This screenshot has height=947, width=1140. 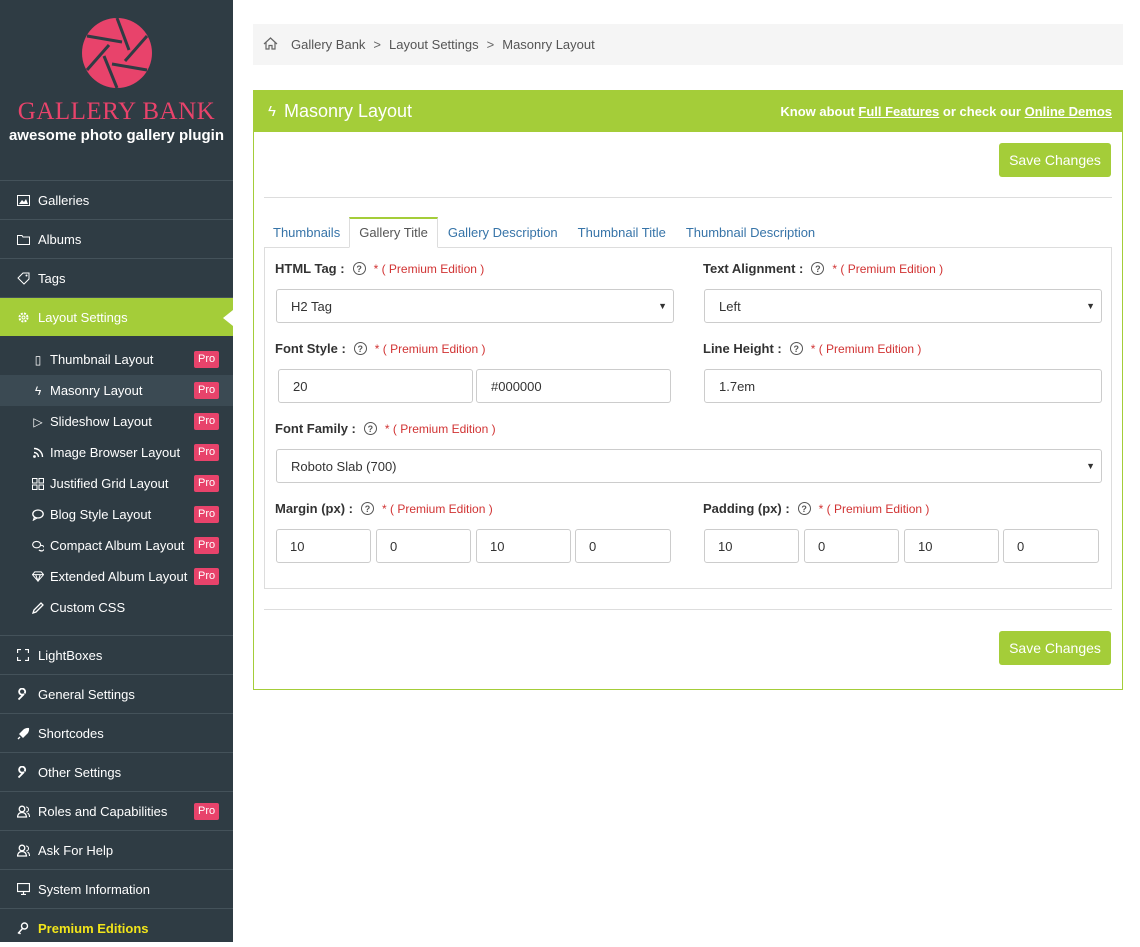 I want to click on margin-left-value: 0, so click(x=593, y=546).